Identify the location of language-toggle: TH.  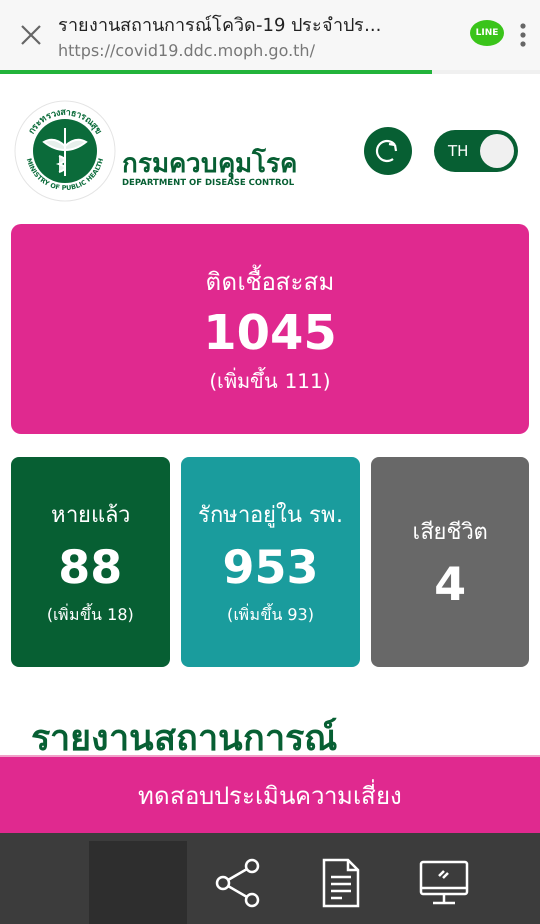
(476, 151).